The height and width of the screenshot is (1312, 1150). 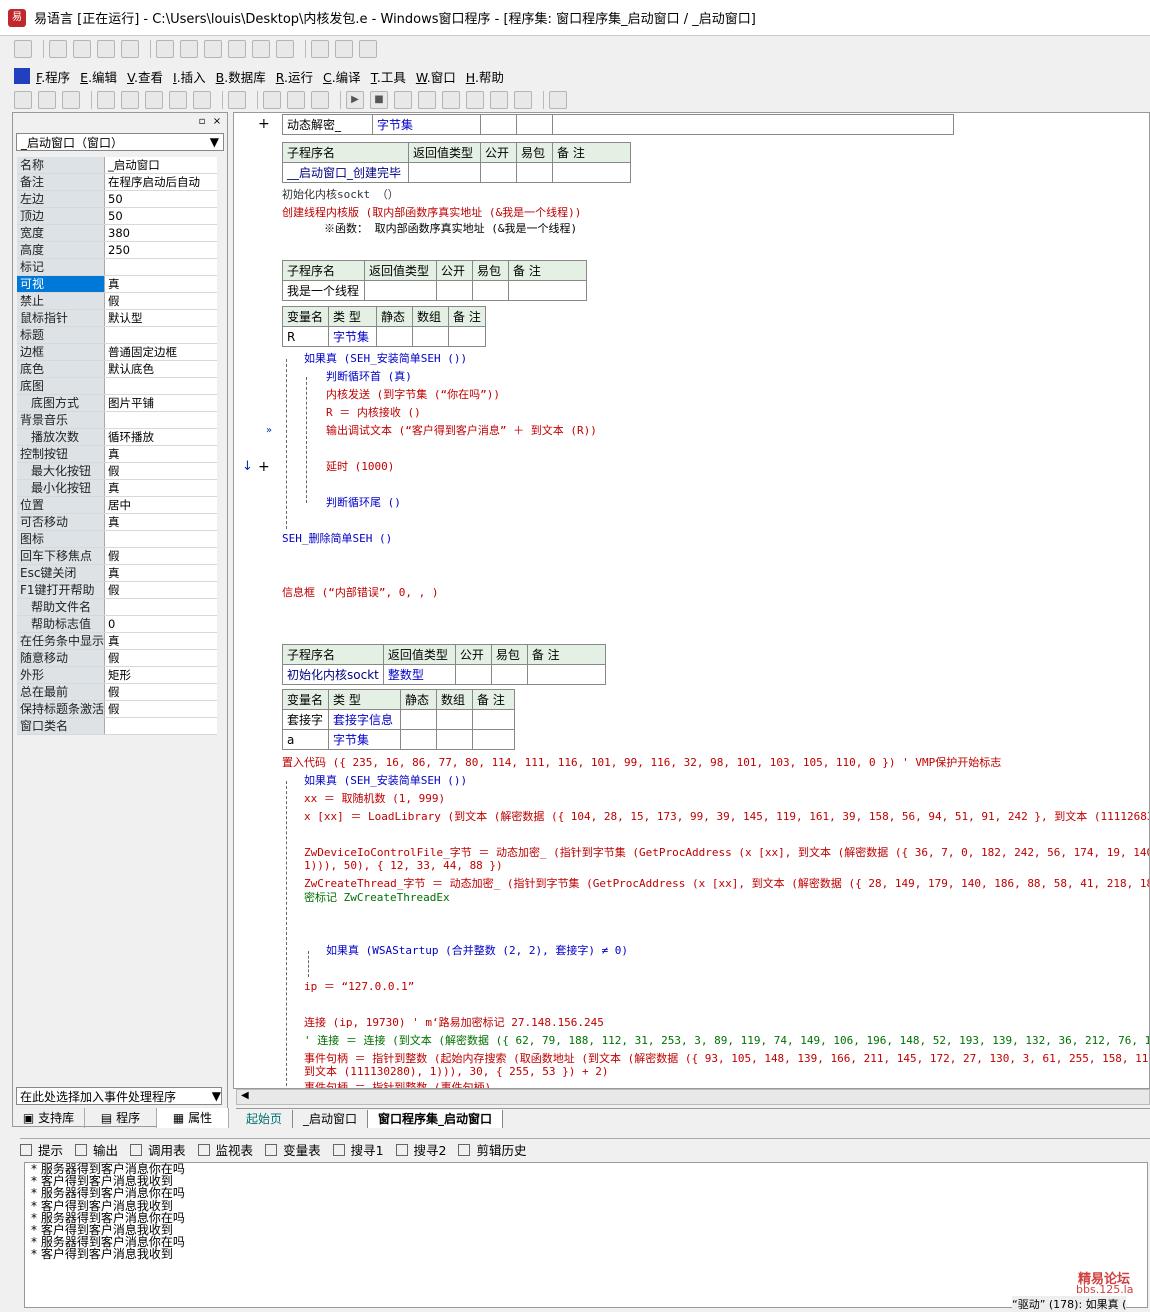 I want to click on property-row: 底图, so click(x=117, y=386).